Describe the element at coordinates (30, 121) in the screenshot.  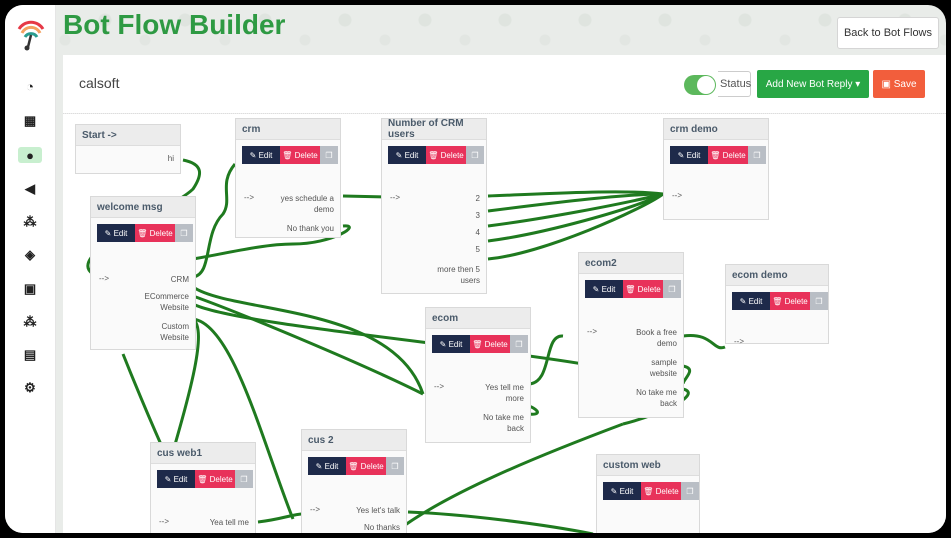
I see `grid-icon: ▦` at that location.